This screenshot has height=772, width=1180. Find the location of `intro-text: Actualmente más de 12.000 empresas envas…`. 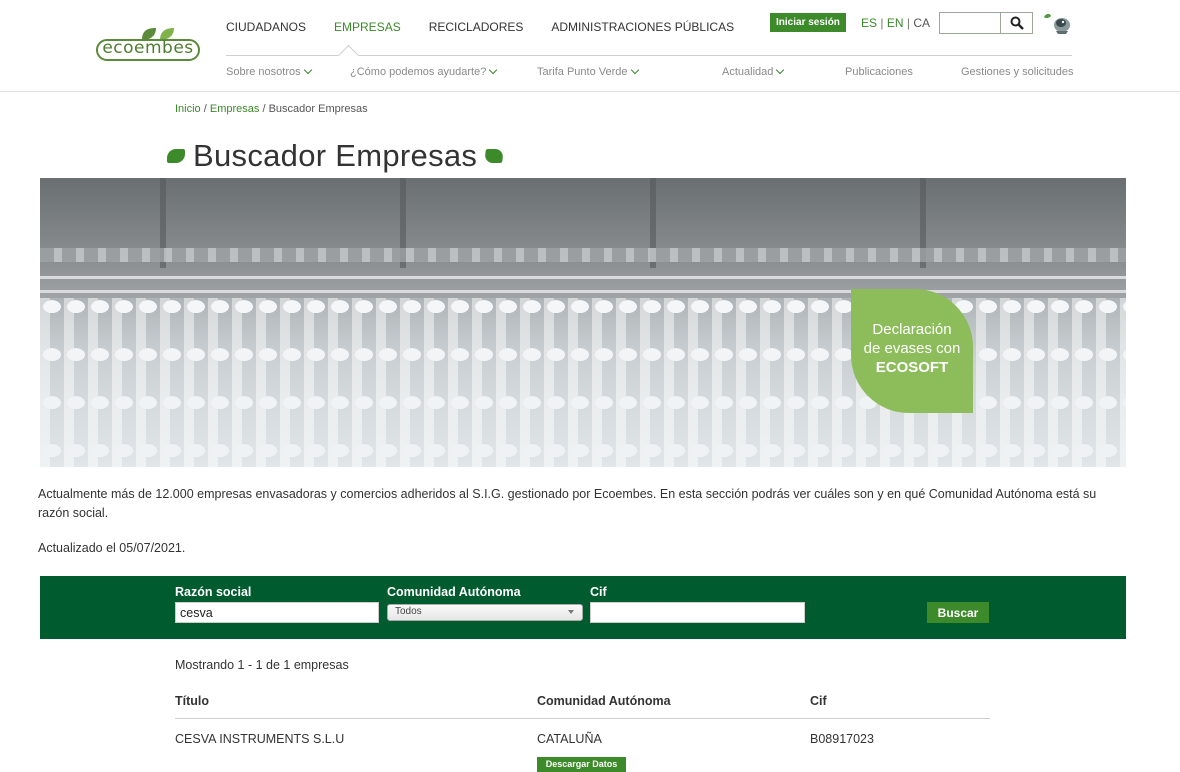

intro-text: Actualmente más de 12.000 empresas envas… is located at coordinates (567, 503).